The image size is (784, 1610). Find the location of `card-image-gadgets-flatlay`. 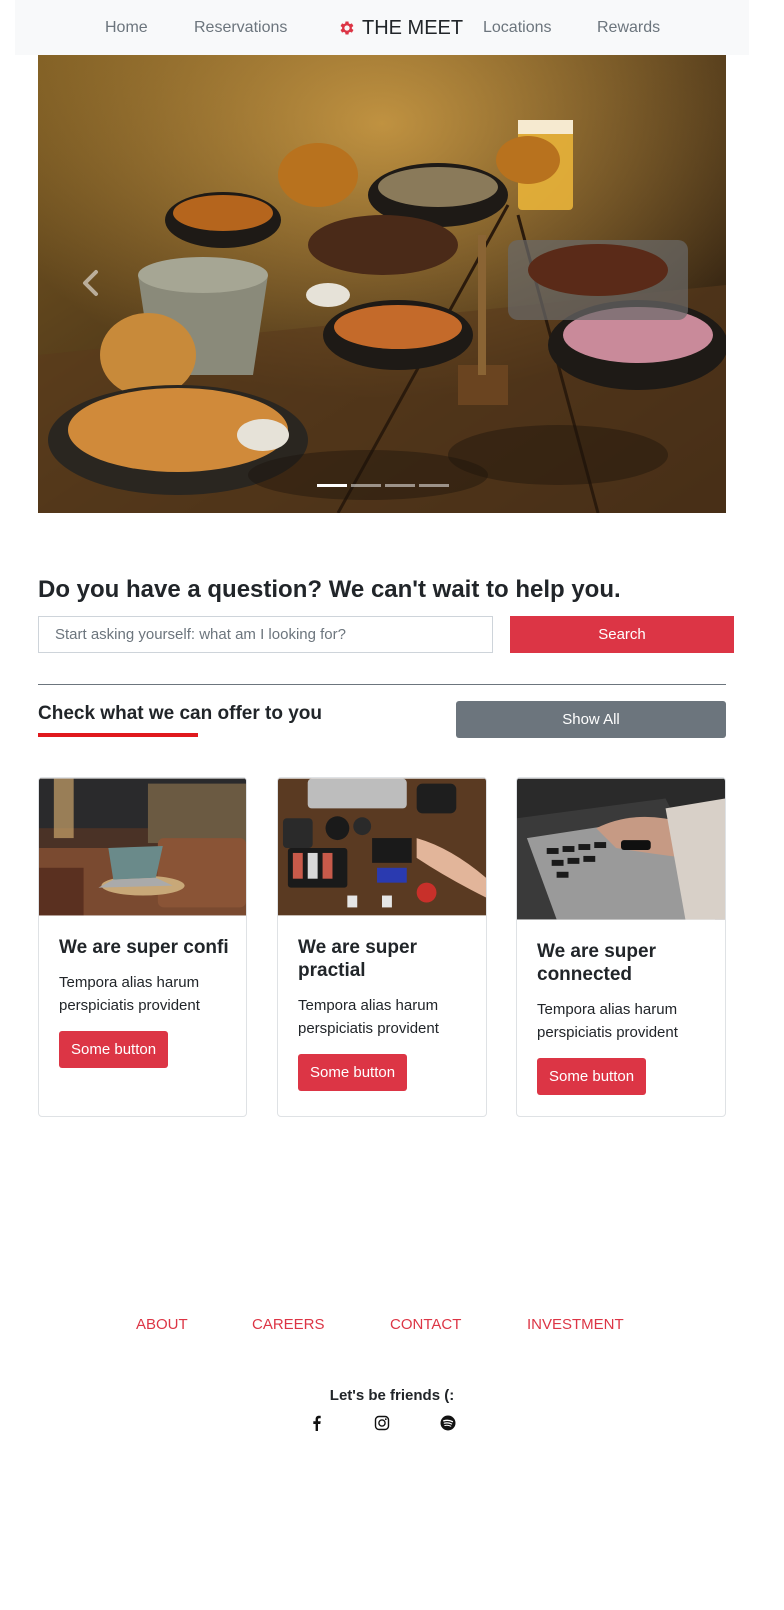

card-image-gadgets-flatlay is located at coordinates (382, 847).